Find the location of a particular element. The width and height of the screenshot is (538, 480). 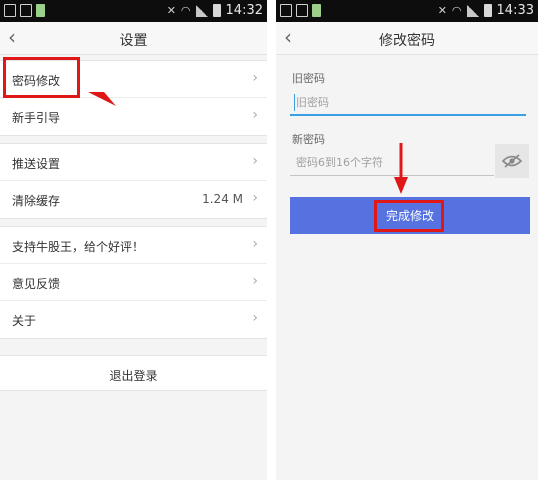

text-caret is located at coordinates (294, 102).